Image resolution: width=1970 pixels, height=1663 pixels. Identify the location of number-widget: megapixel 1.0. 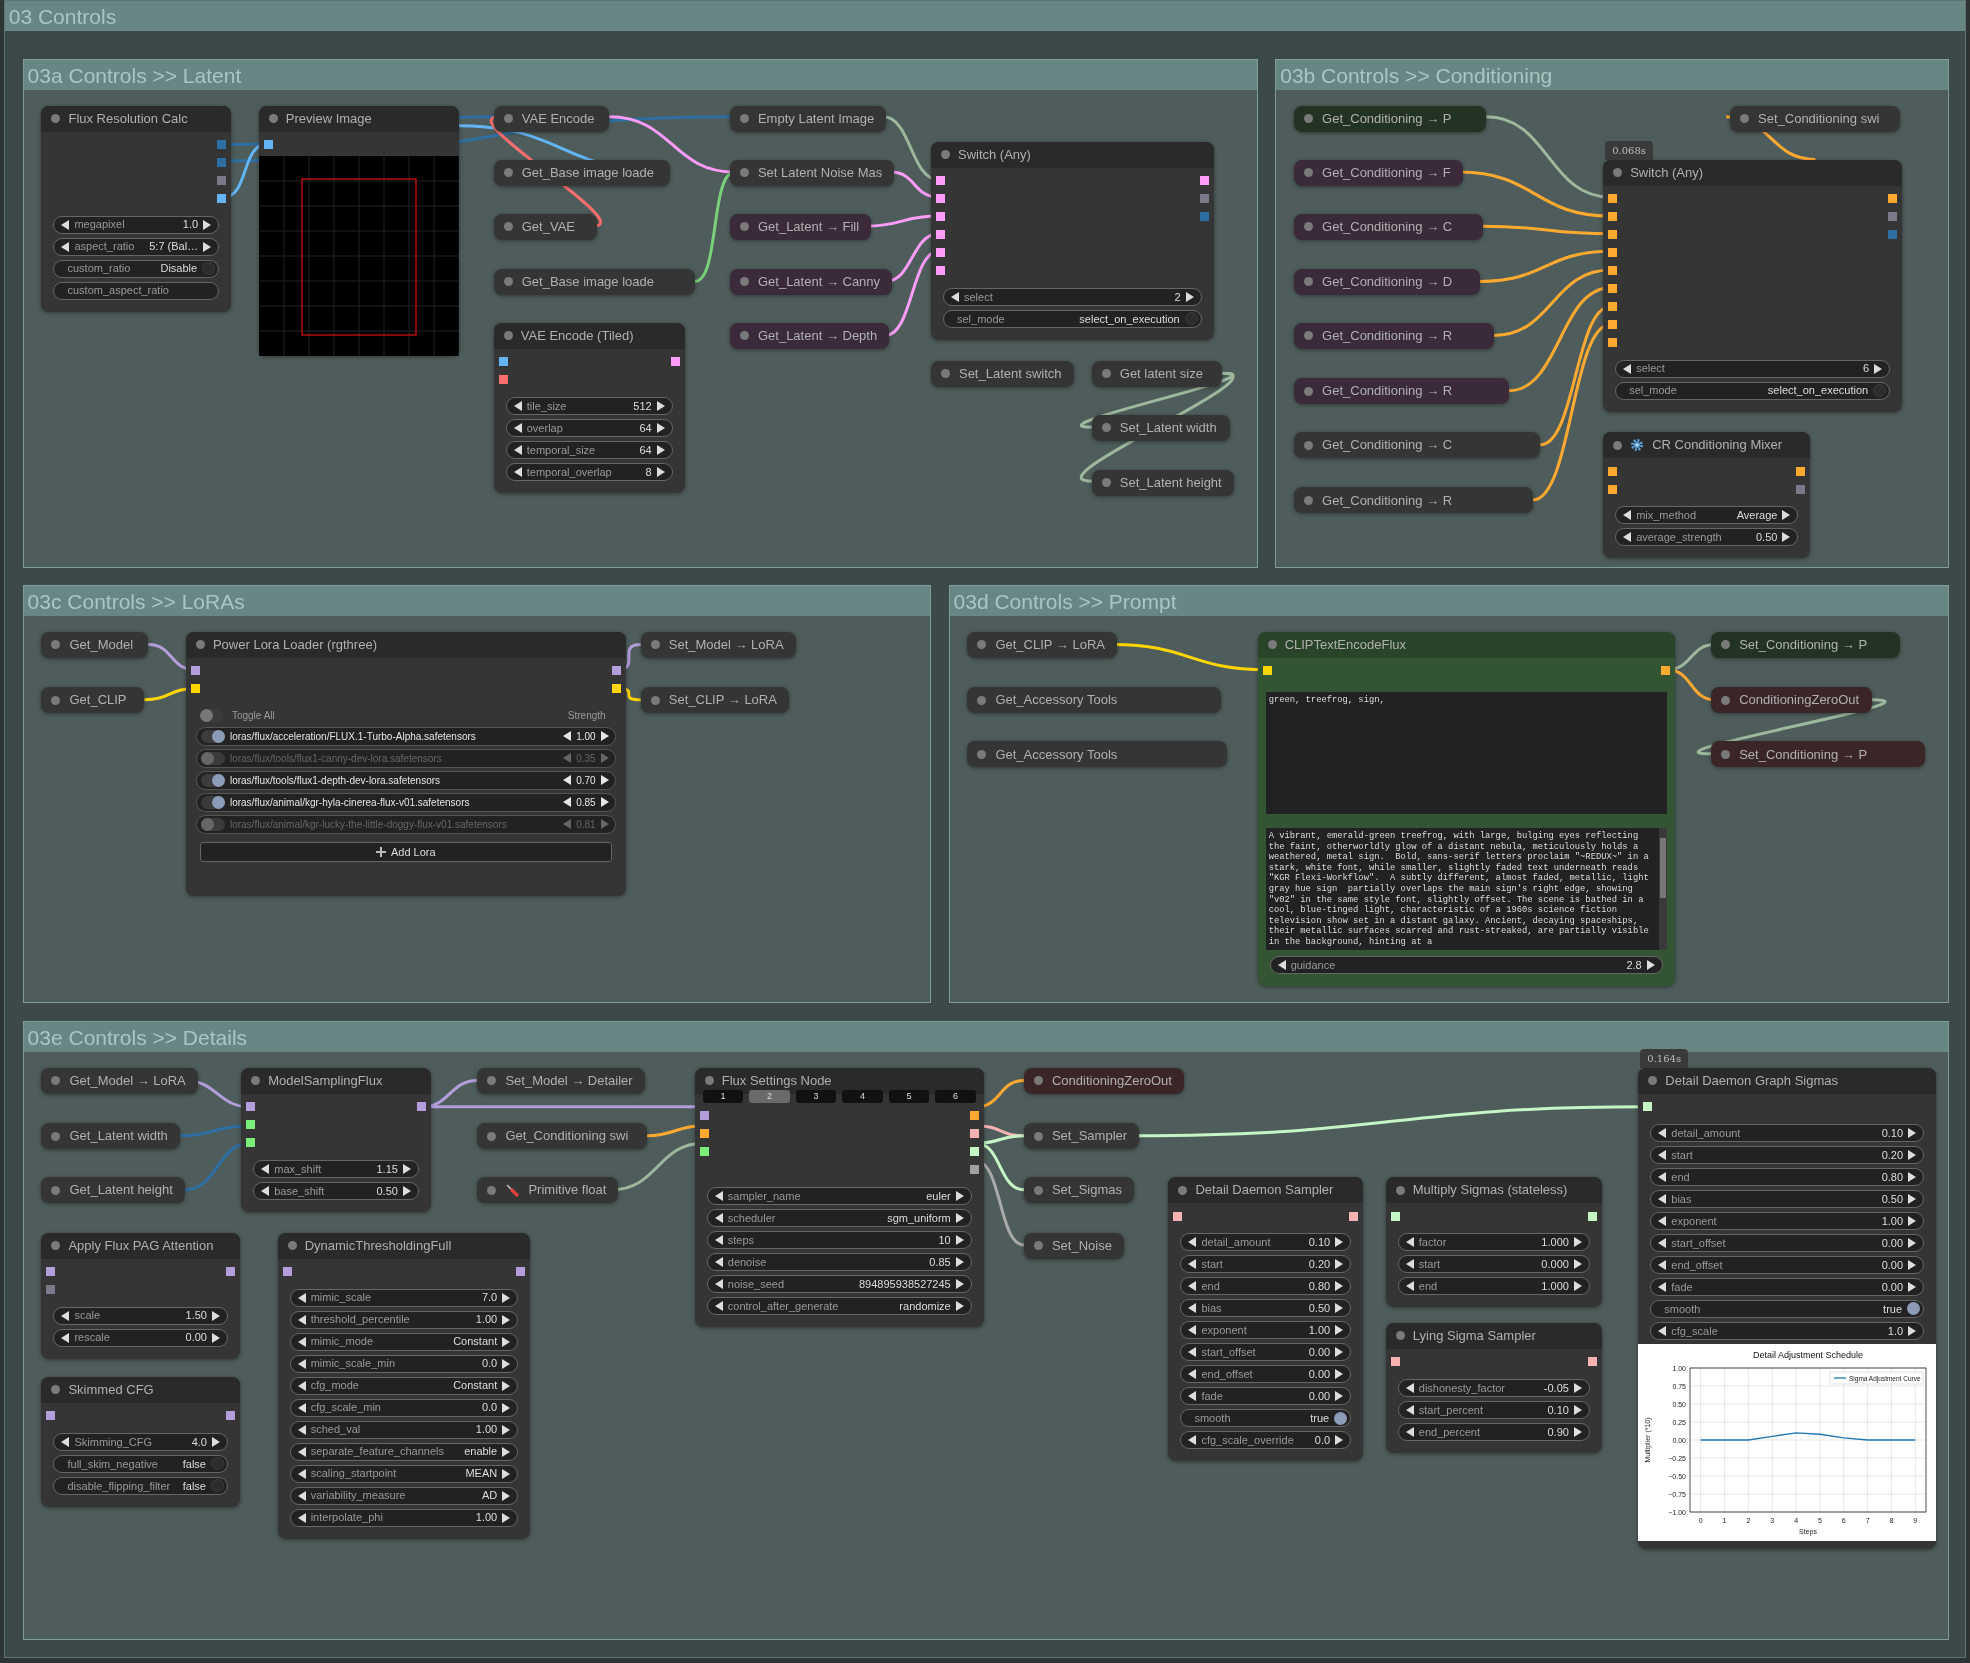
(136, 224).